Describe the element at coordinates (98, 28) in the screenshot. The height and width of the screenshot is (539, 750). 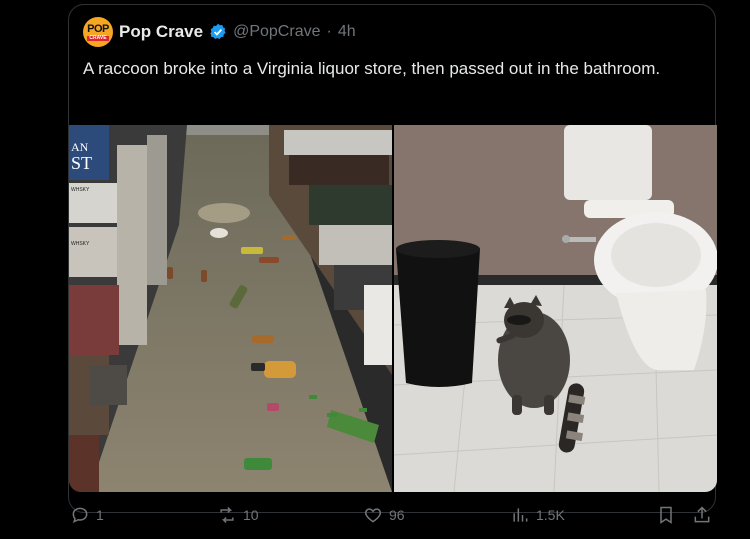
I see `avatar-top-text: POP` at that location.